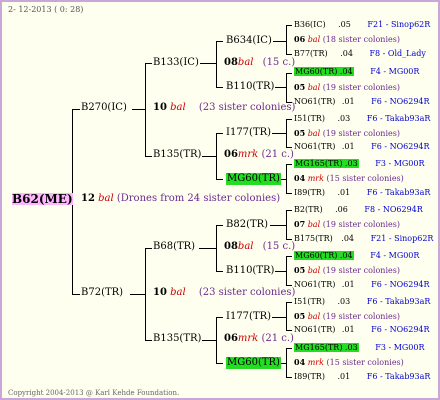 The image size is (440, 400). What do you see at coordinates (277, 338) in the screenshot?
I see `sister-desc: (21 c.)` at bounding box center [277, 338].